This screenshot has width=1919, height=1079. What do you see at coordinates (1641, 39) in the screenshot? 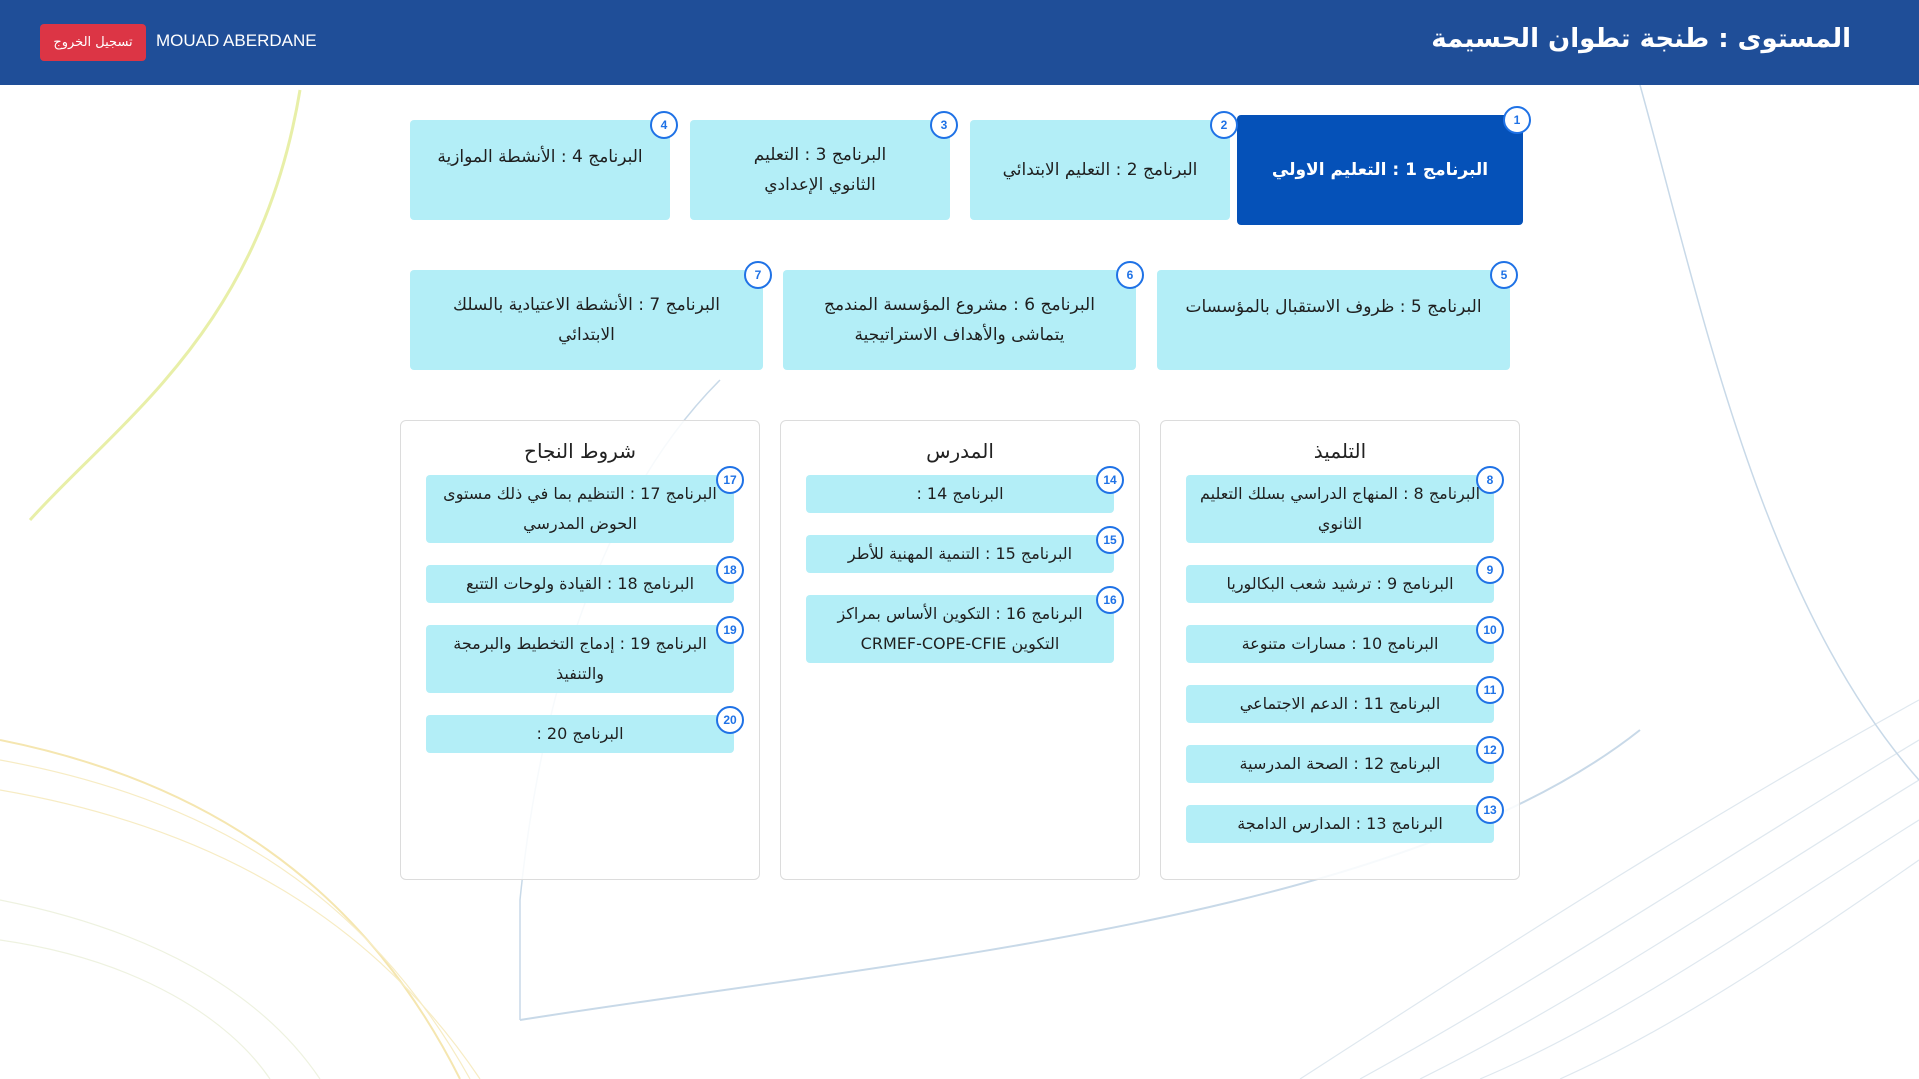
I see `page-title: المستوى : طنجة تطوان الحسيمة` at bounding box center [1641, 39].